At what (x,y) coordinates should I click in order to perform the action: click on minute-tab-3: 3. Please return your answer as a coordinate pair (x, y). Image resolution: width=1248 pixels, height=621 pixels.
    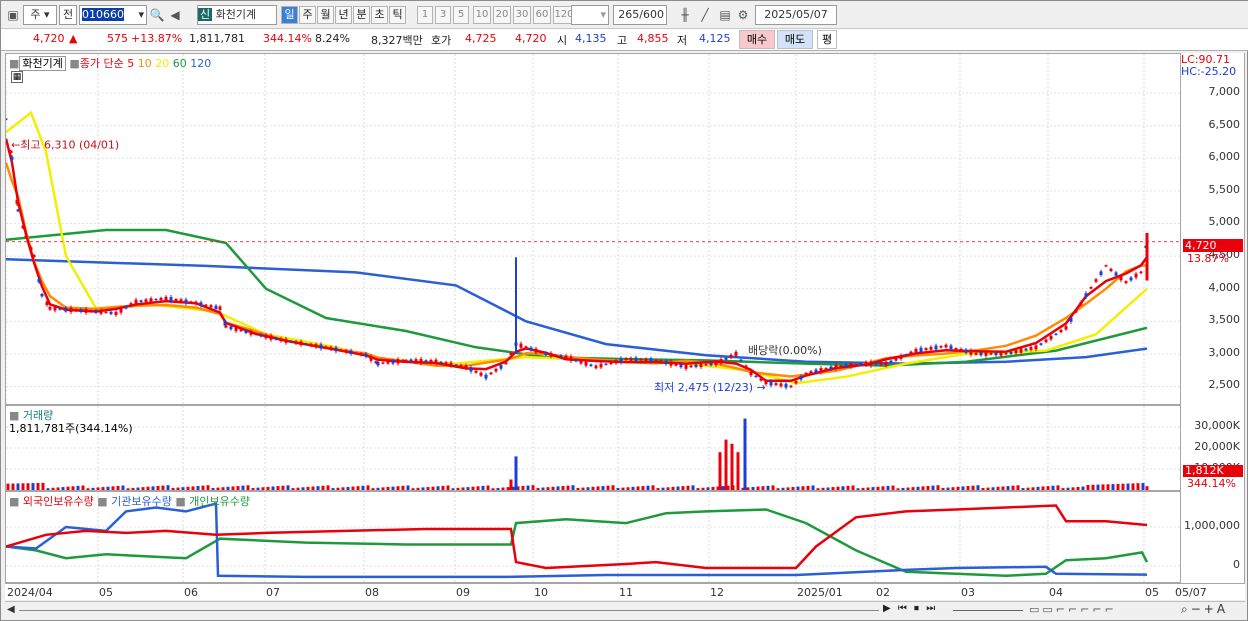
    Looking at the image, I should click on (443, 15).